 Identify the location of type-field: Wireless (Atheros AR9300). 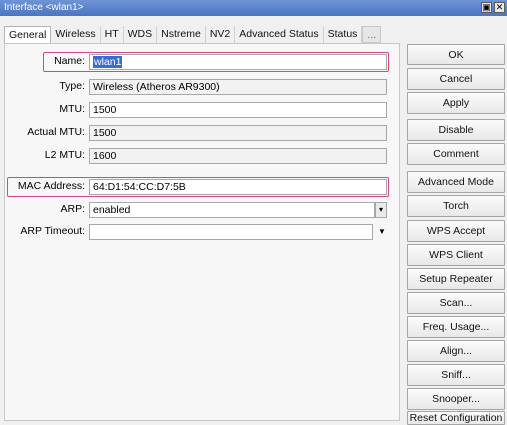
(238, 87).